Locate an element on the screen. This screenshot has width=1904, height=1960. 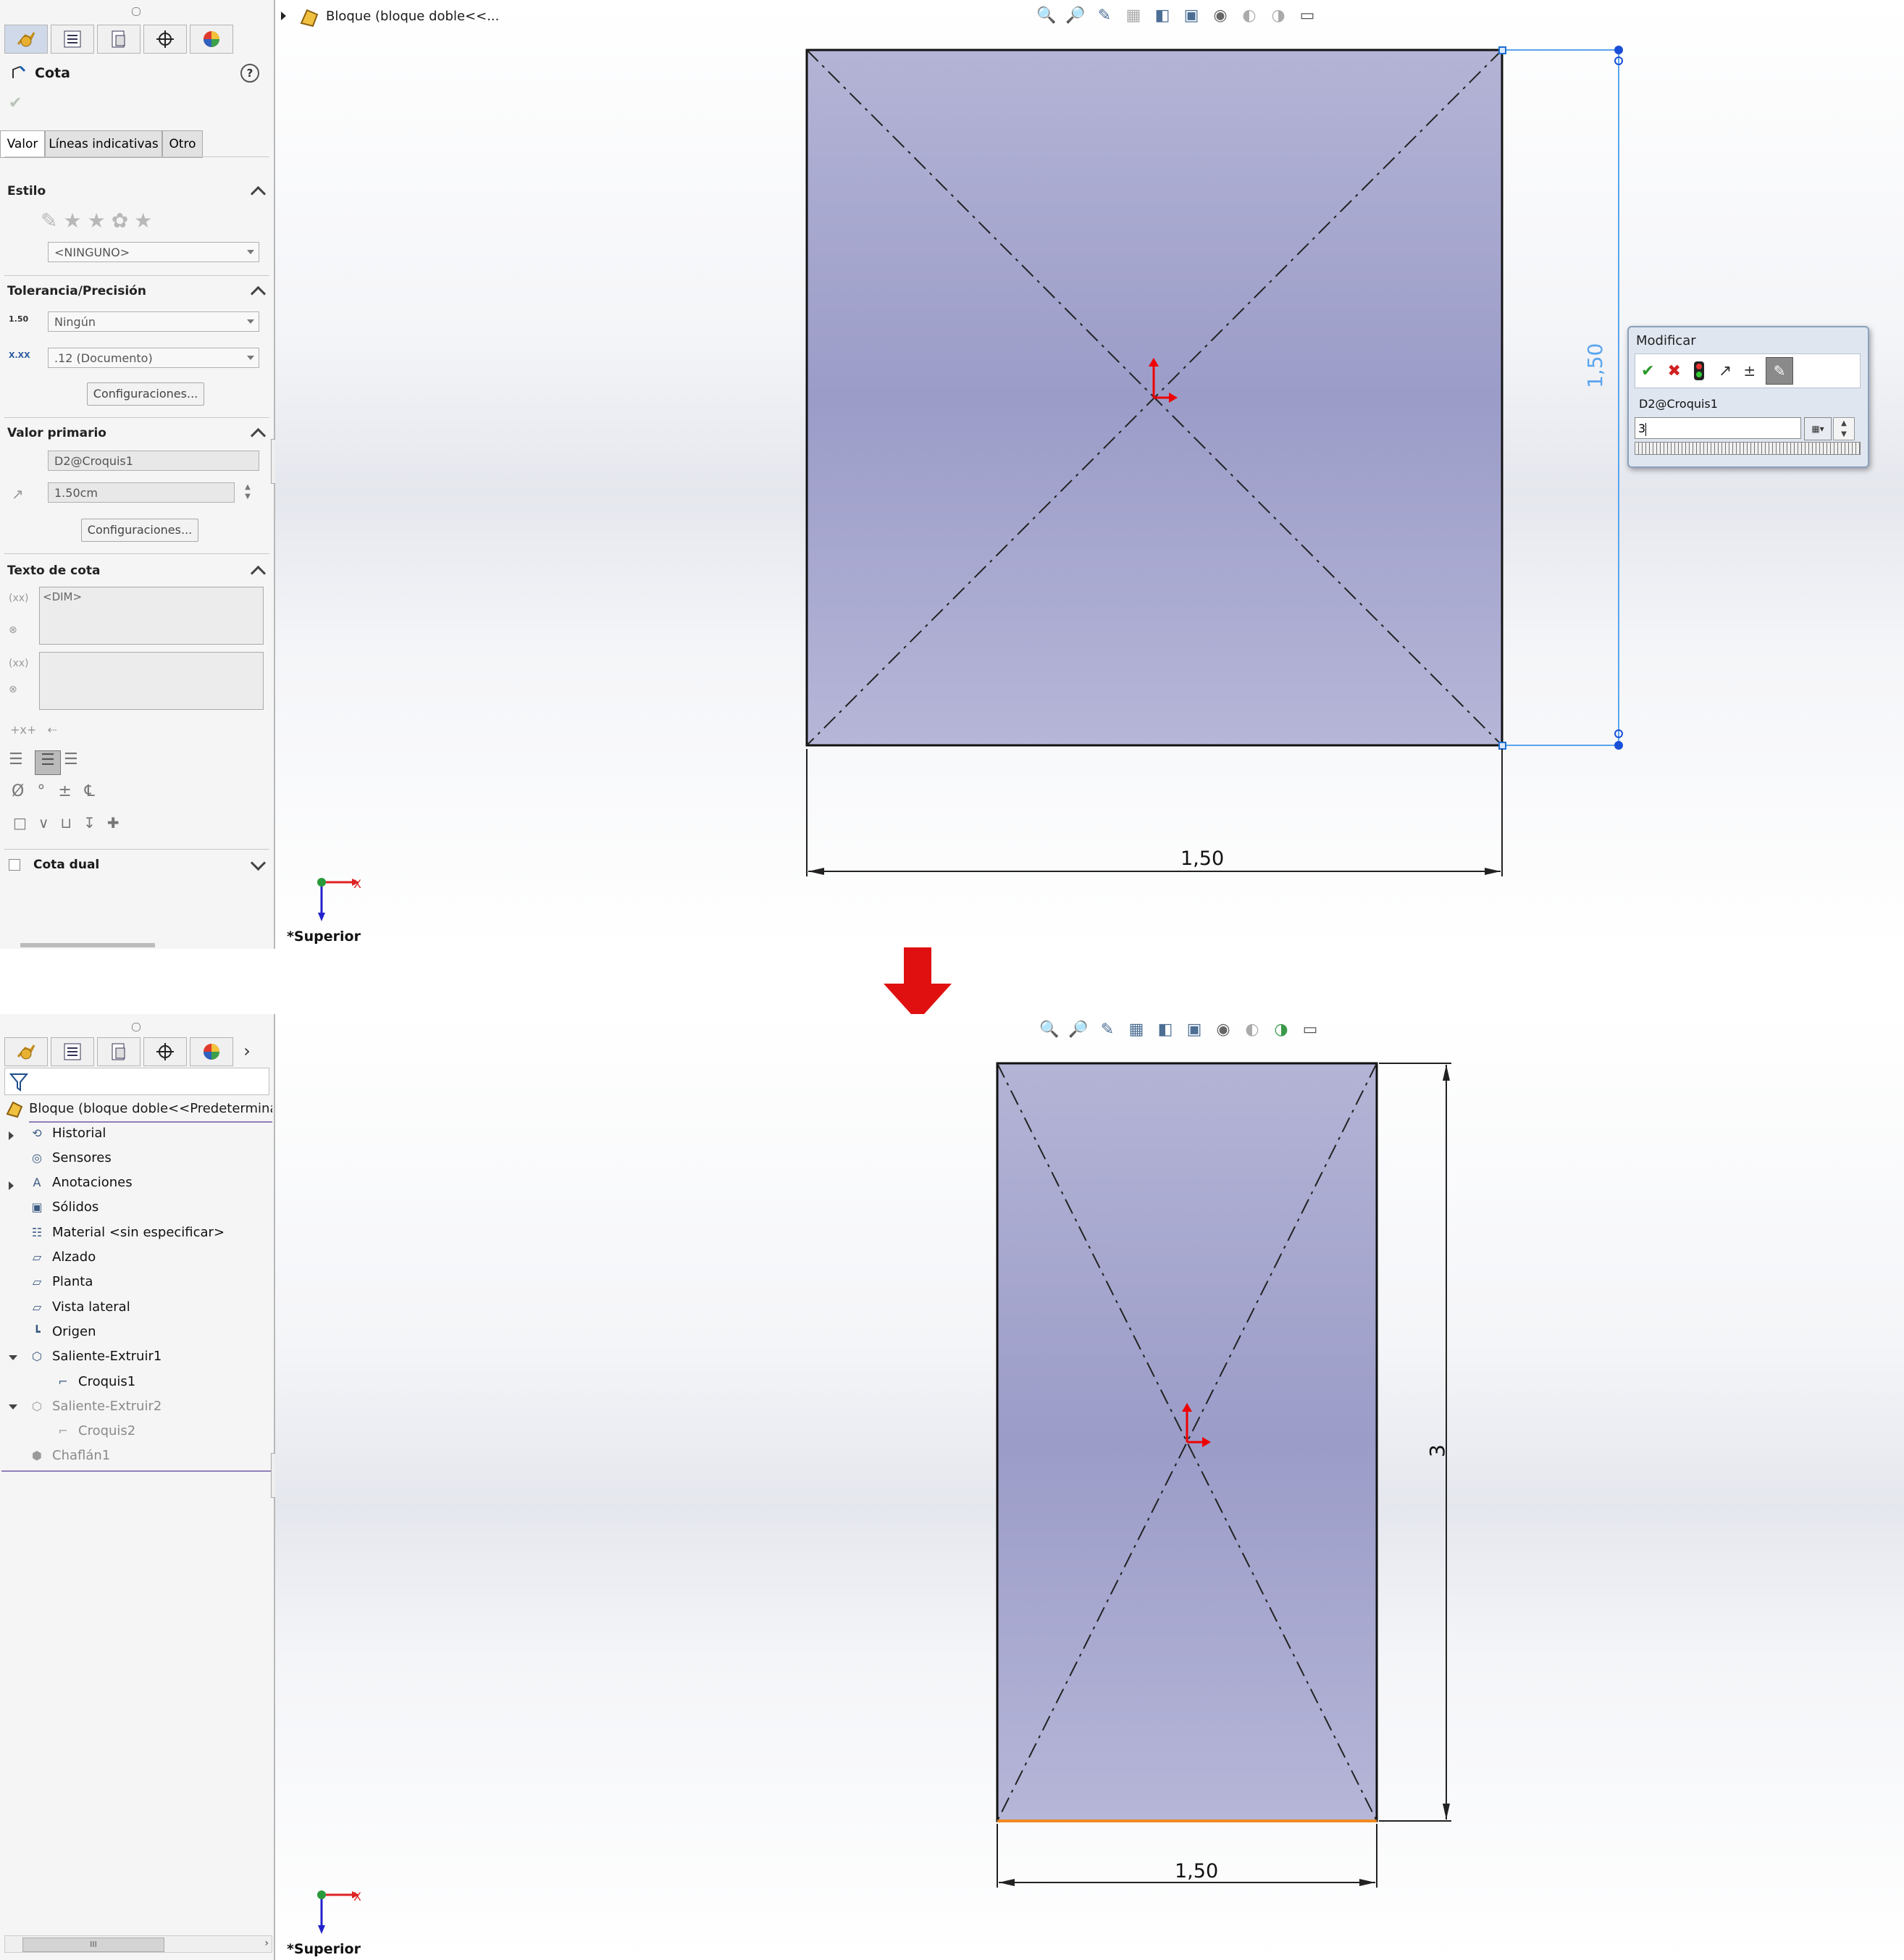
tree-item: A Anotaciones is located at coordinates (81, 1183).